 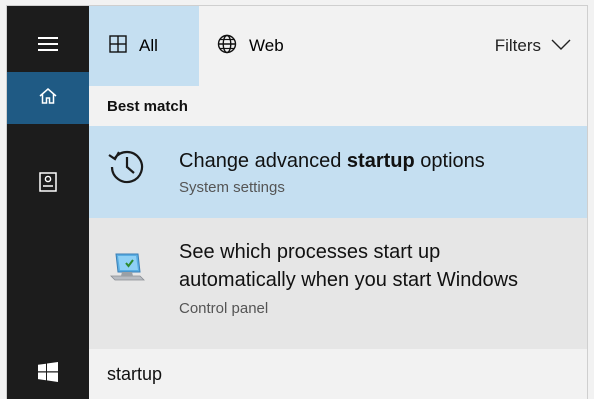 I want to click on result-title-post: options, so click(x=449, y=161).